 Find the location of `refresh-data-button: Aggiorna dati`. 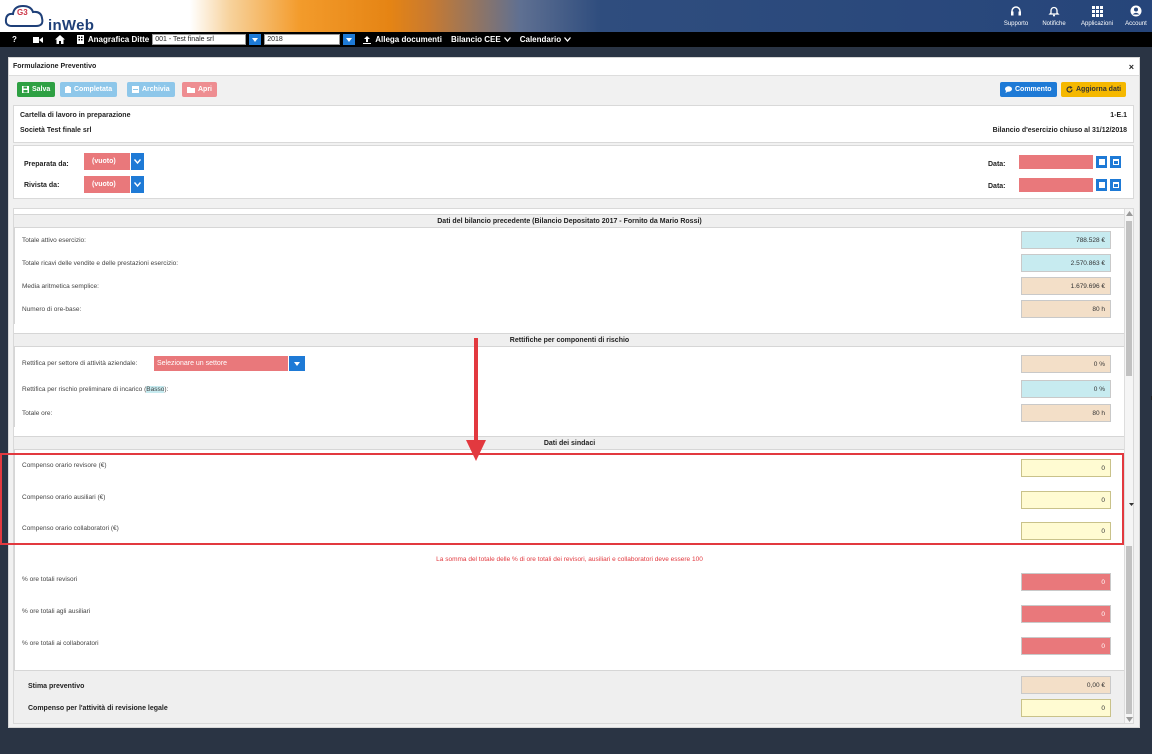

refresh-data-button: Aggiorna dati is located at coordinates (1094, 89).